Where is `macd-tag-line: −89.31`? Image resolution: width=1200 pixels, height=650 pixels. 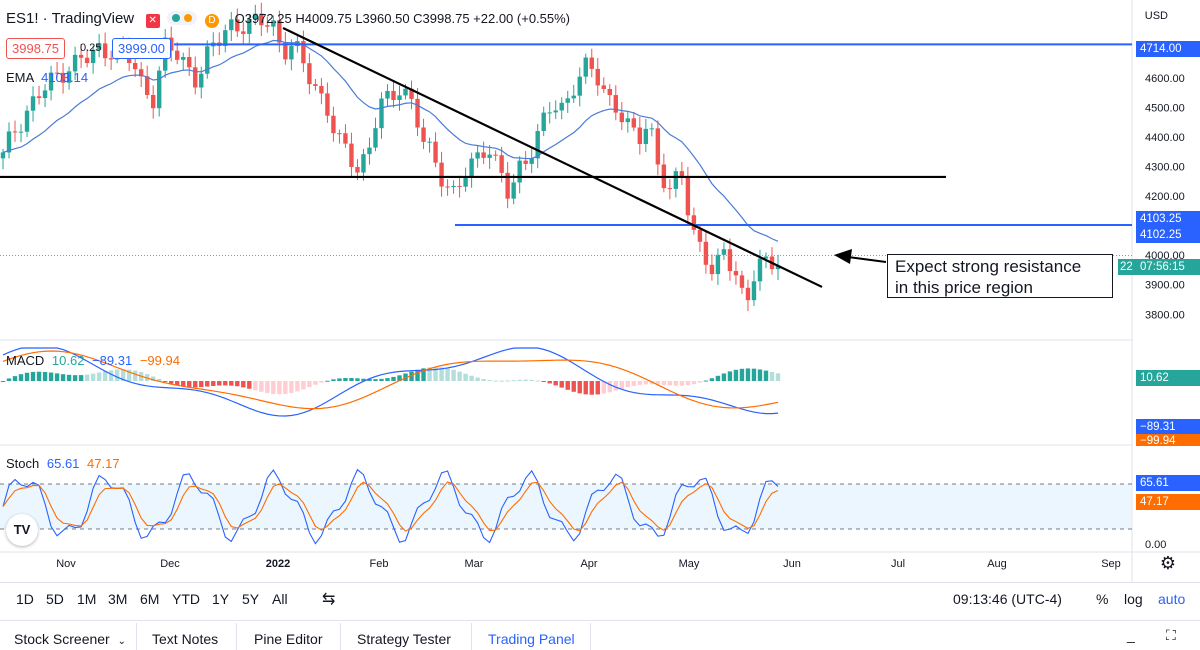
macd-tag-line: −89.31 is located at coordinates (1168, 427).